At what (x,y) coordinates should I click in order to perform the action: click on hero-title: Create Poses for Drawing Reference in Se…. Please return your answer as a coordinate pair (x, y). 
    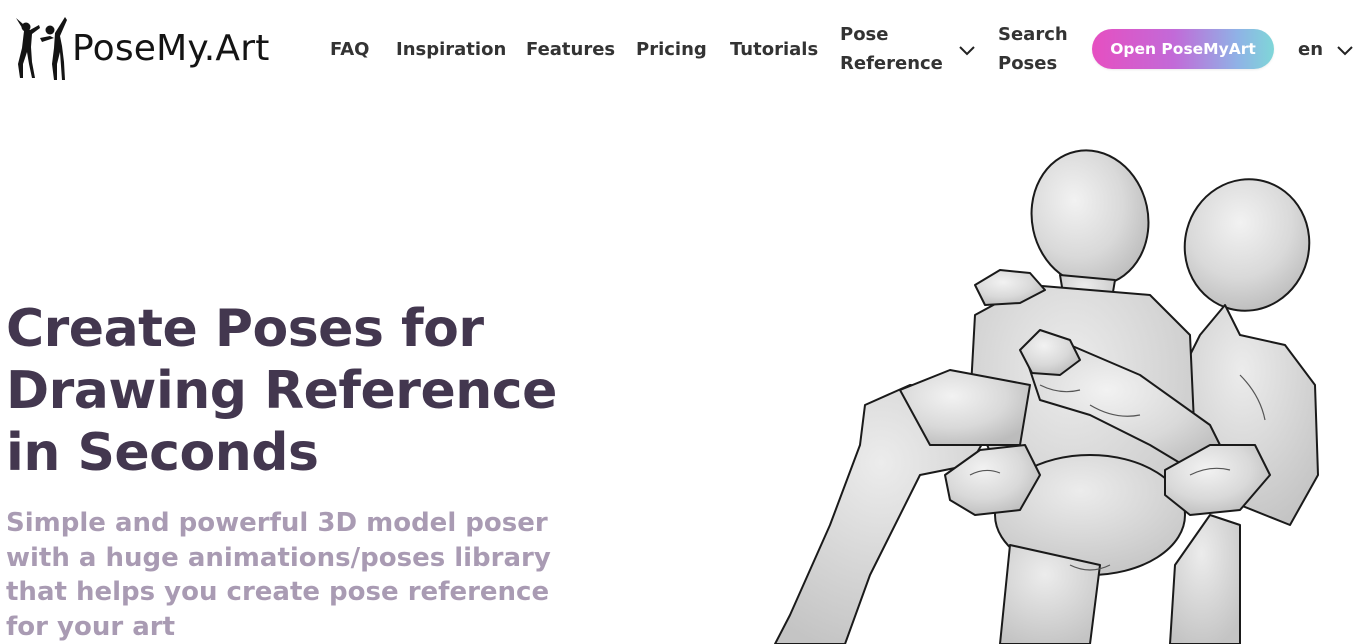
    Looking at the image, I should click on (316, 391).